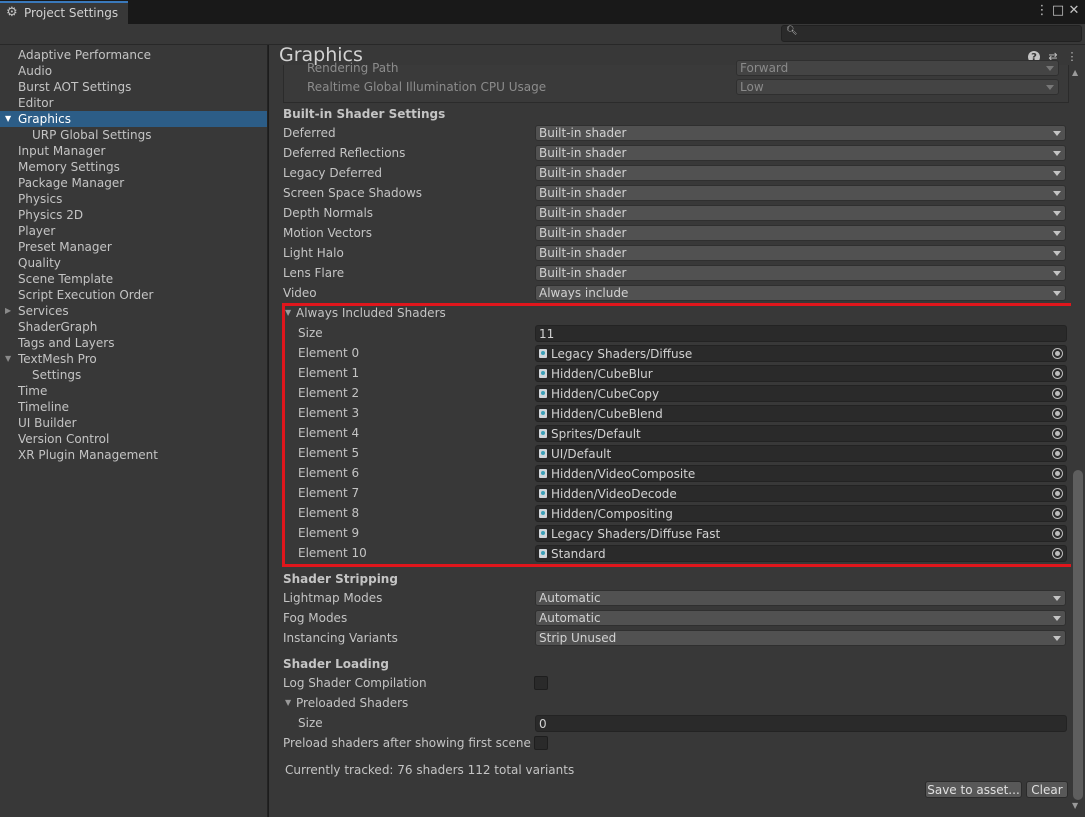  I want to click on sidebar-item-settings: Settings, so click(133, 375).